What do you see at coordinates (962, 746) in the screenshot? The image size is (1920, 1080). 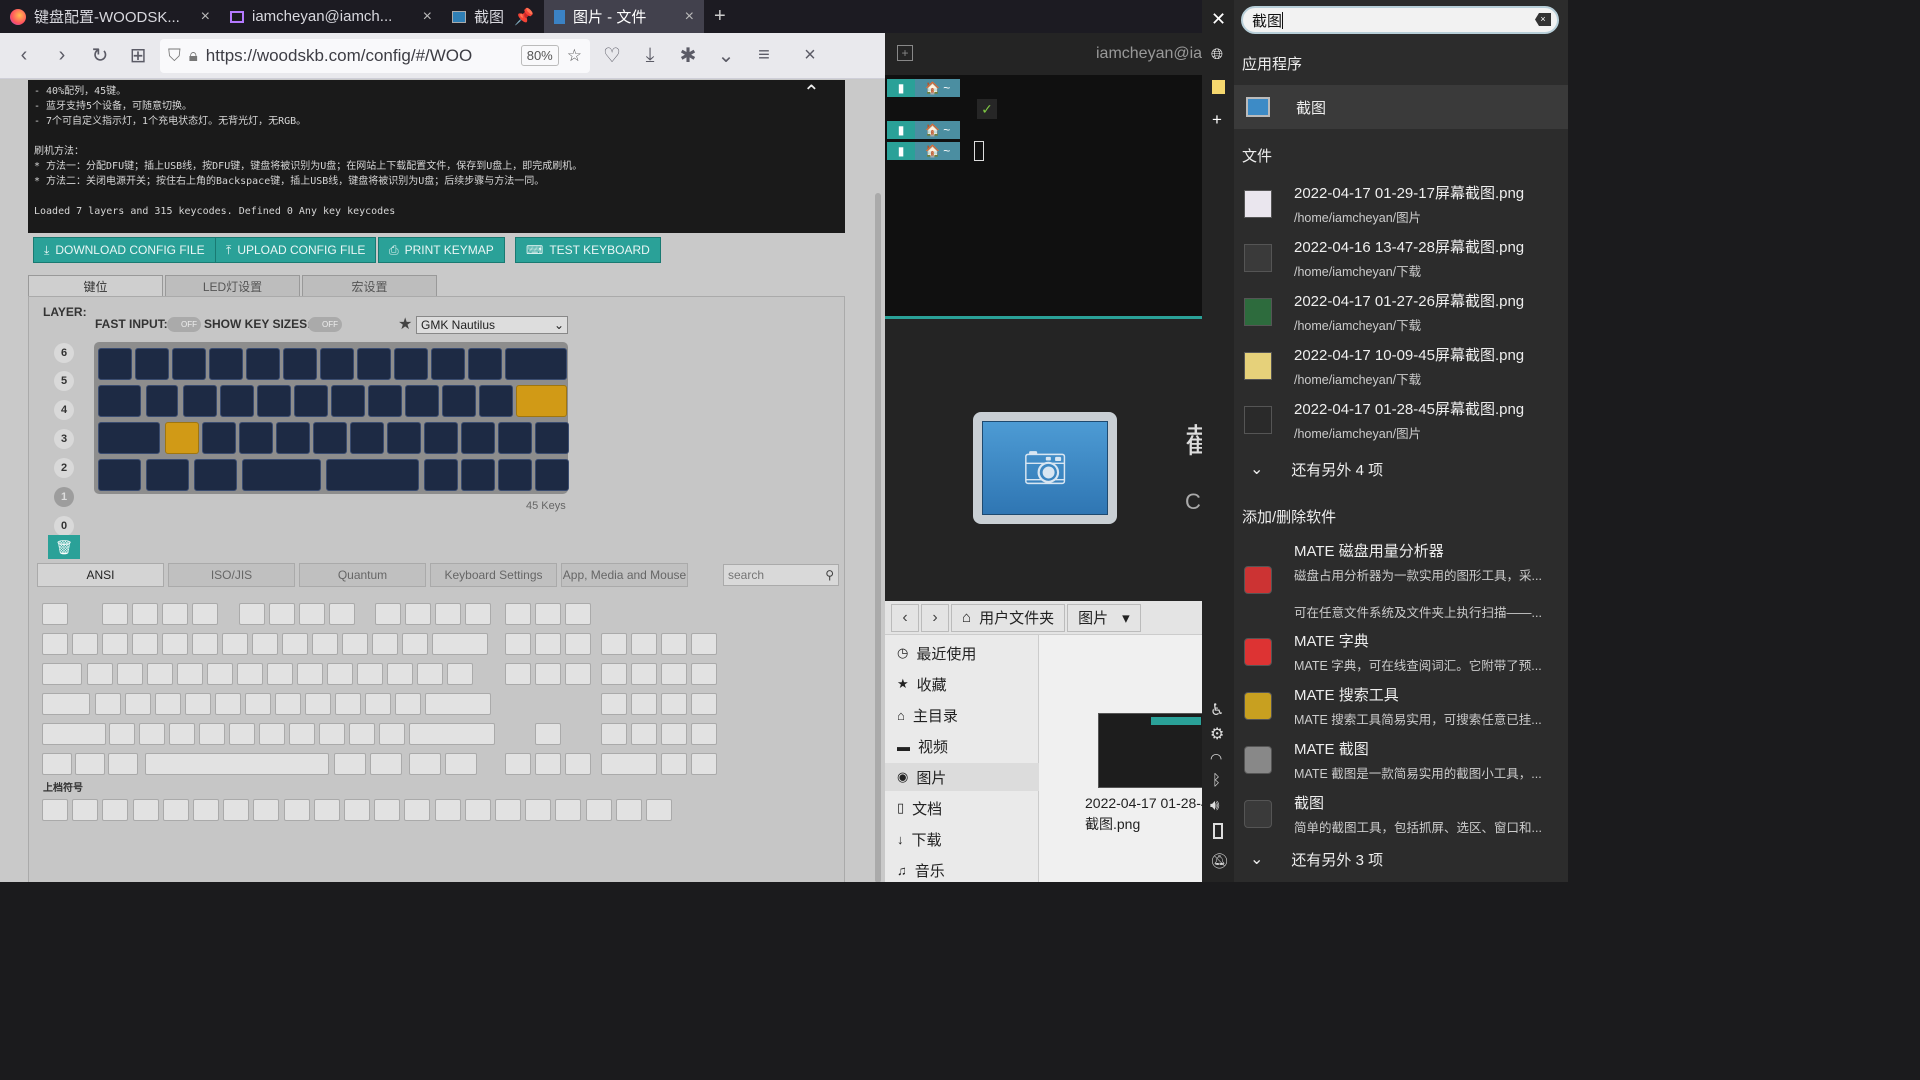 I see `sidebar-item: ▬ 视频` at bounding box center [962, 746].